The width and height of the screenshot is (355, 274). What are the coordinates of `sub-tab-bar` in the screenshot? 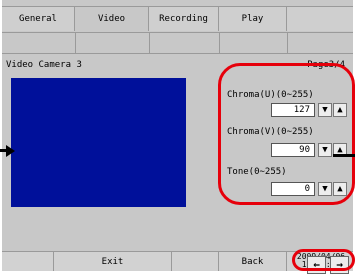 It's located at (177, 43).